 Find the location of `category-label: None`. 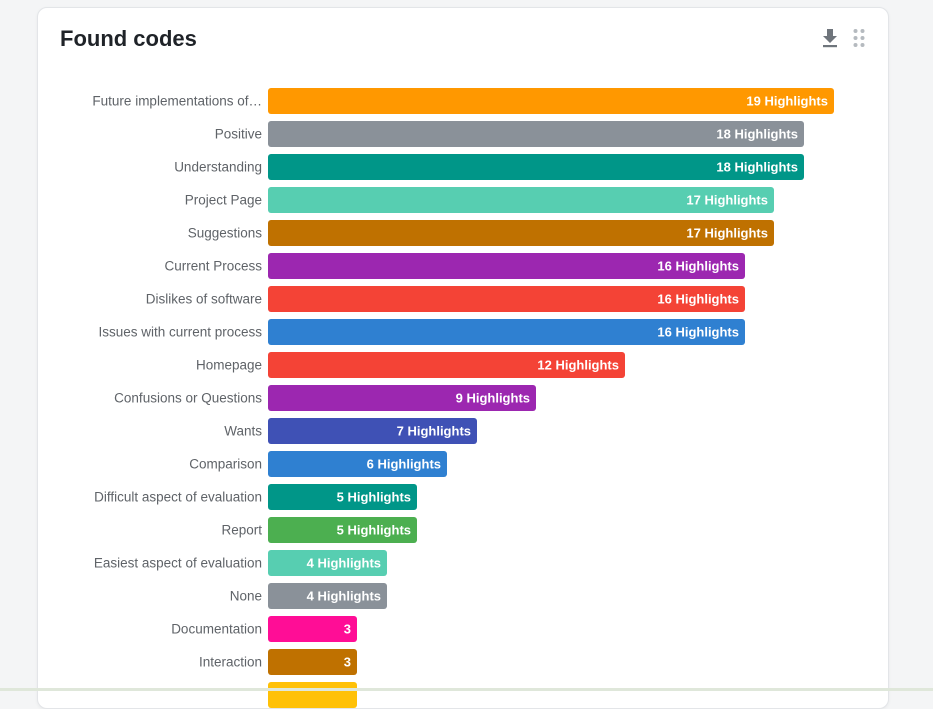

category-label: None is located at coordinates (246, 596).